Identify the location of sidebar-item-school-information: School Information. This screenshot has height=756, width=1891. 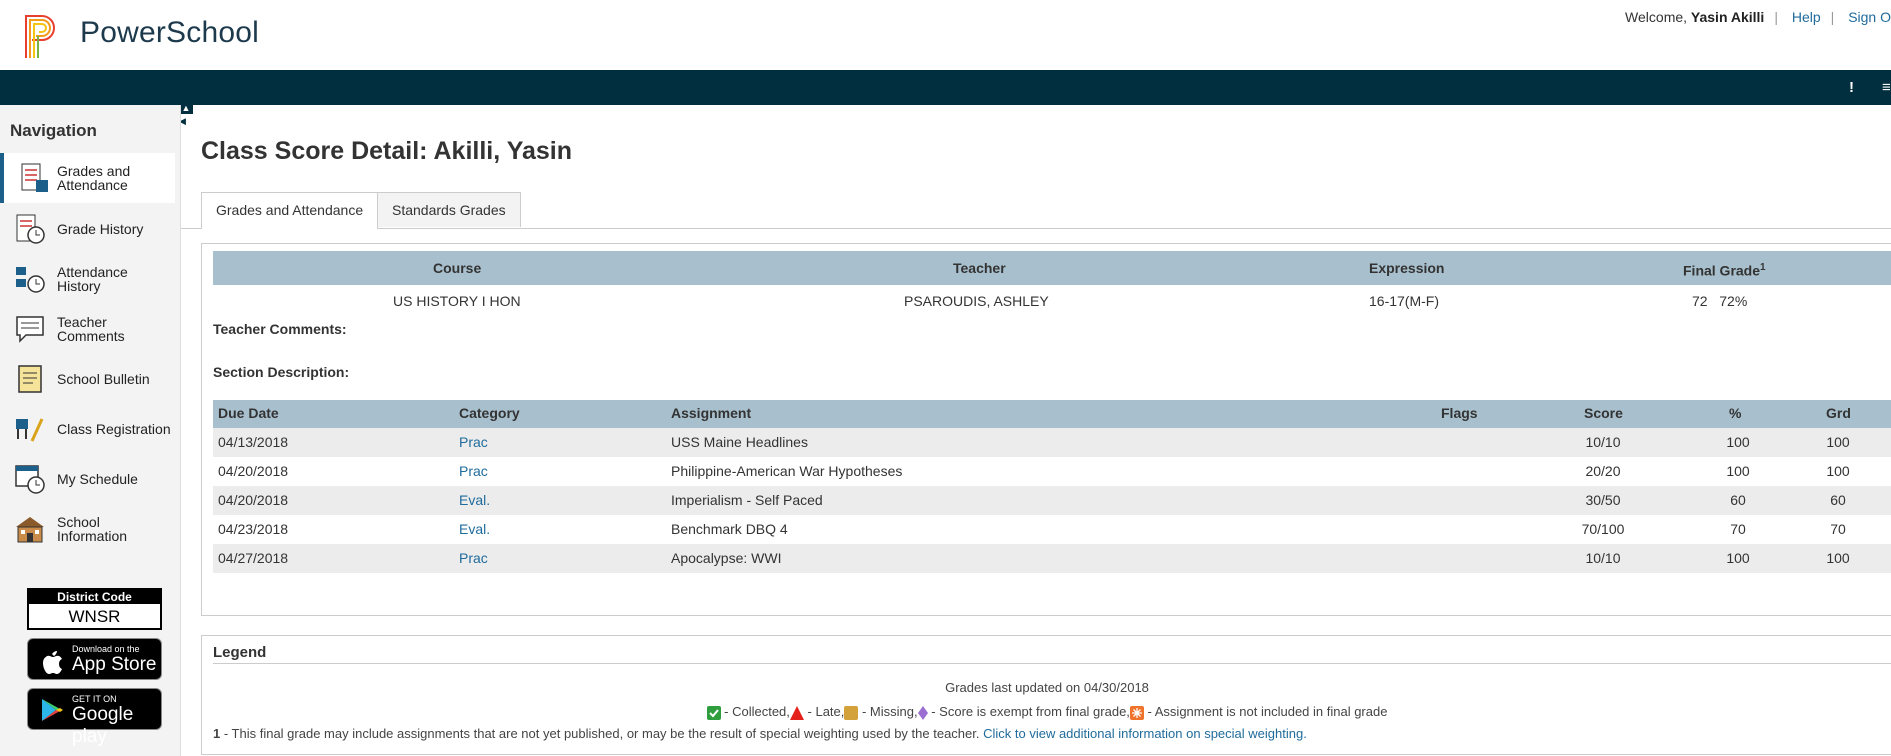
(87, 529).